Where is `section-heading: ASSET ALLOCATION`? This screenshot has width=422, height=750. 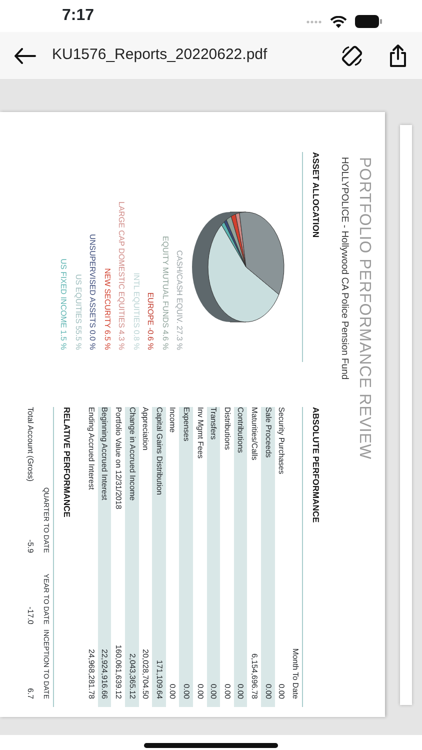 section-heading: ASSET ALLOCATION is located at coordinates (316, 195).